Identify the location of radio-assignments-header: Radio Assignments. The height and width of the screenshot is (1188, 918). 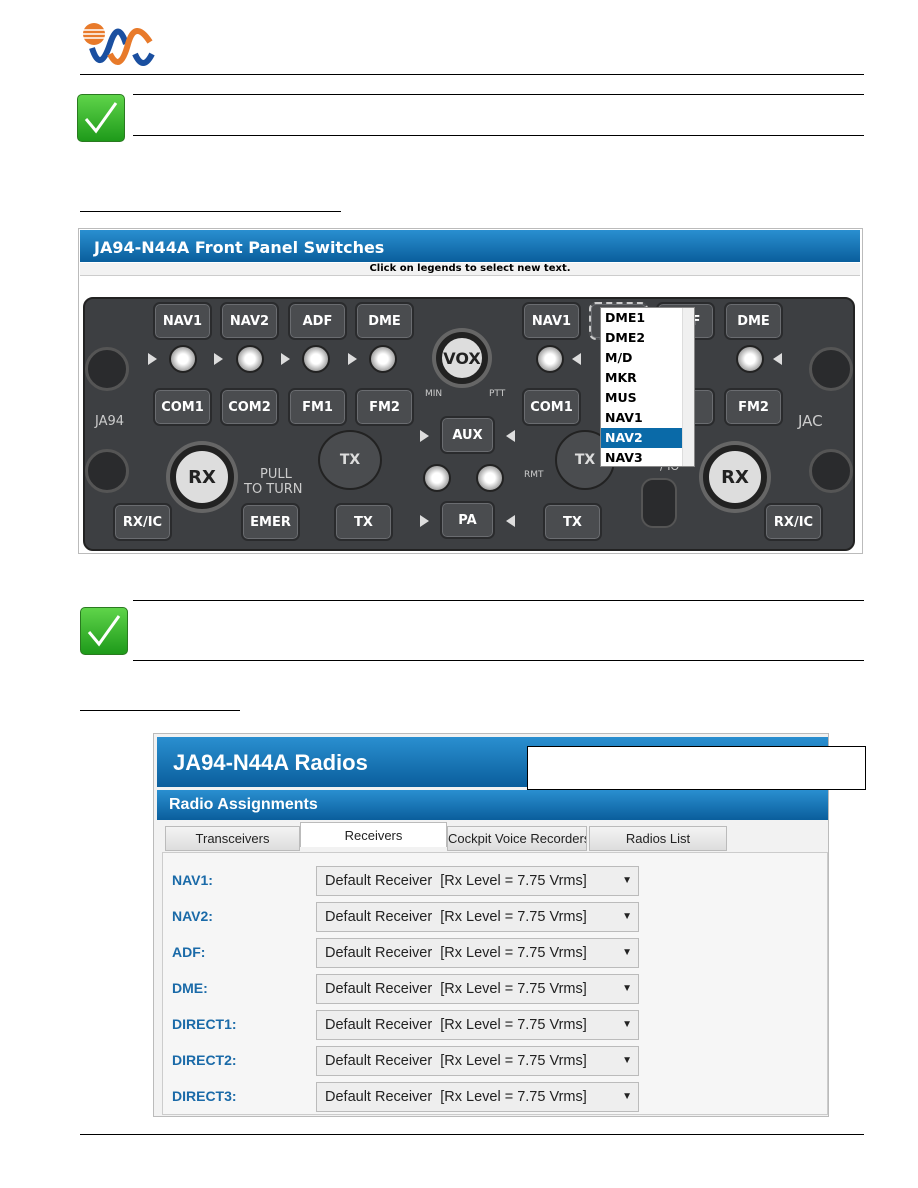
(492, 805).